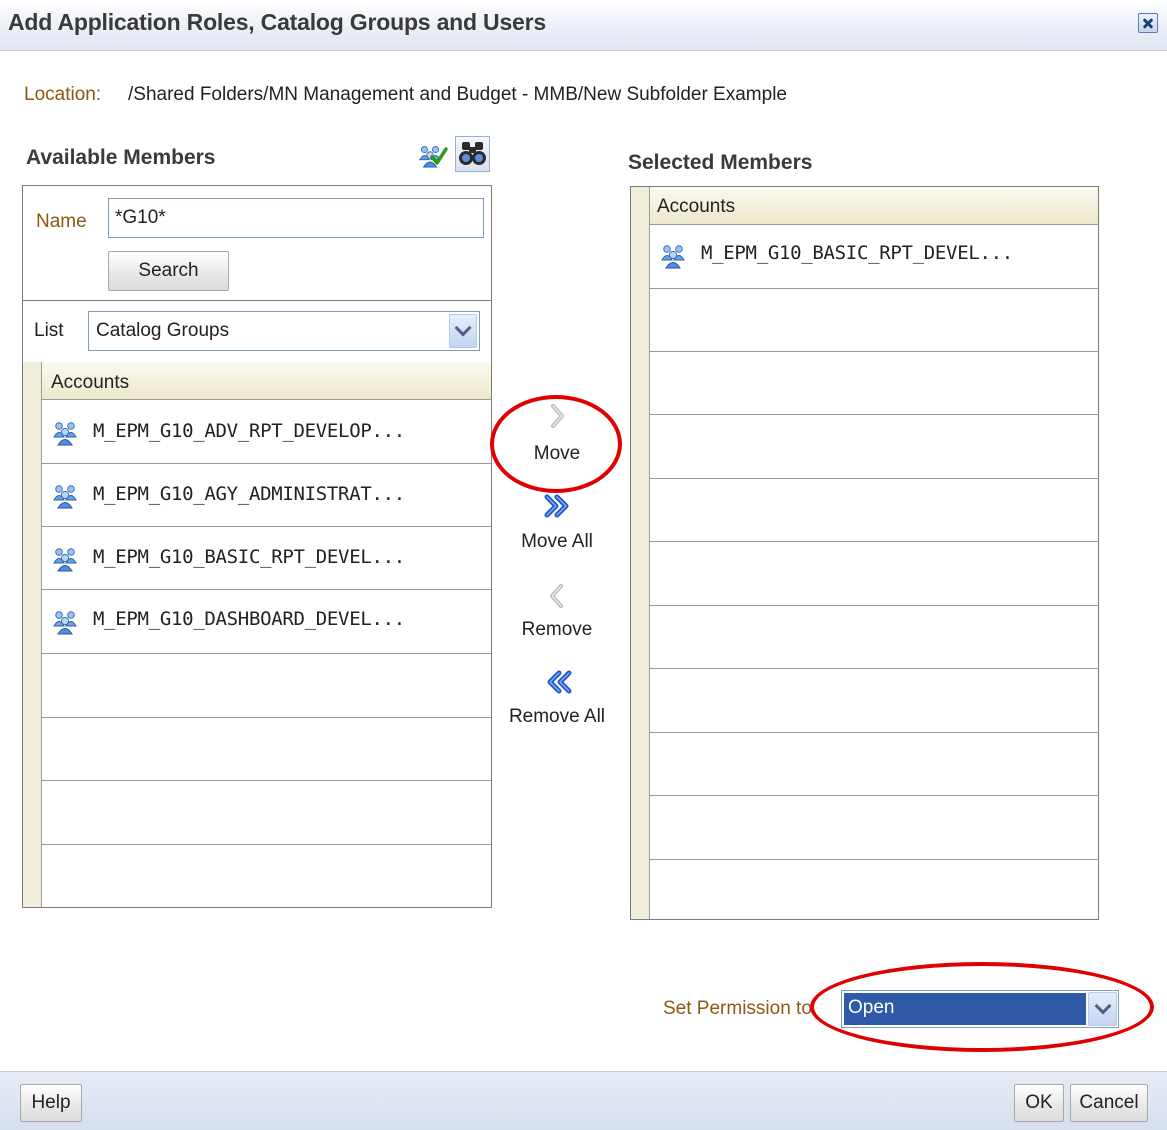 The image size is (1167, 1130). Describe the element at coordinates (556, 444) in the screenshot. I see `move-highlight-ring` at that location.